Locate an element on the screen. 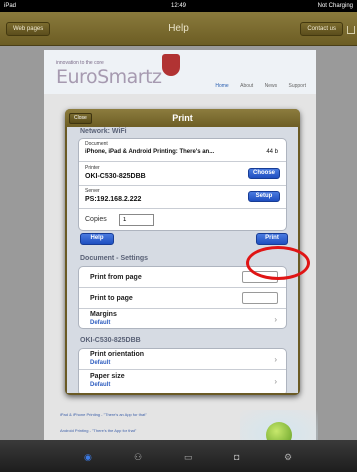 This screenshot has height=472, width=357. site-nav-news: News is located at coordinates (271, 86).